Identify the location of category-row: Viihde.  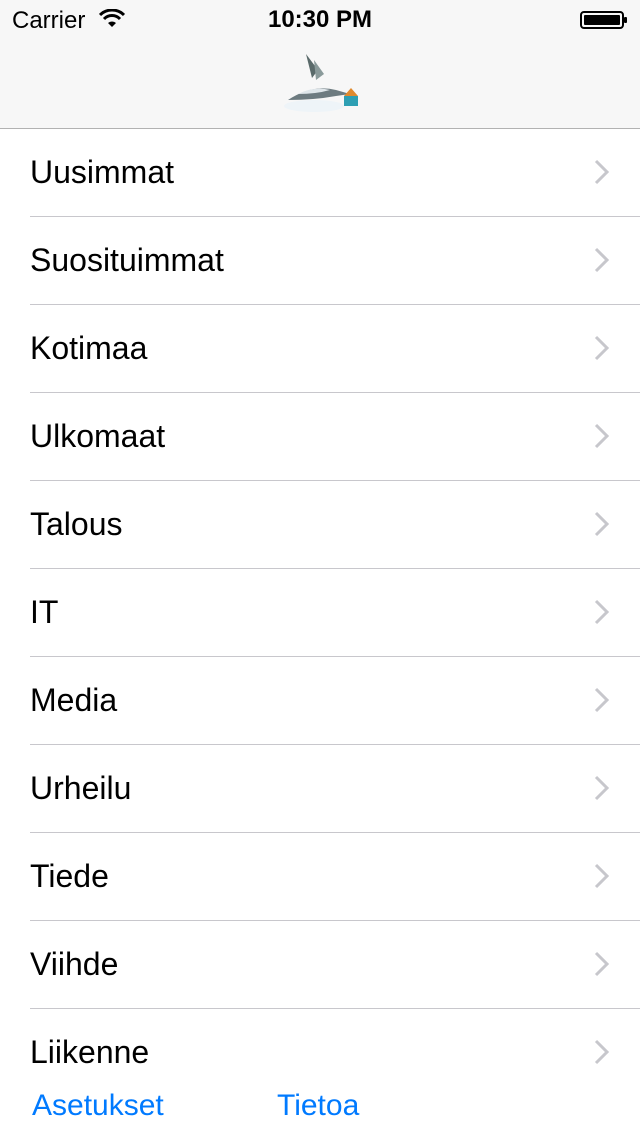
(320, 965).